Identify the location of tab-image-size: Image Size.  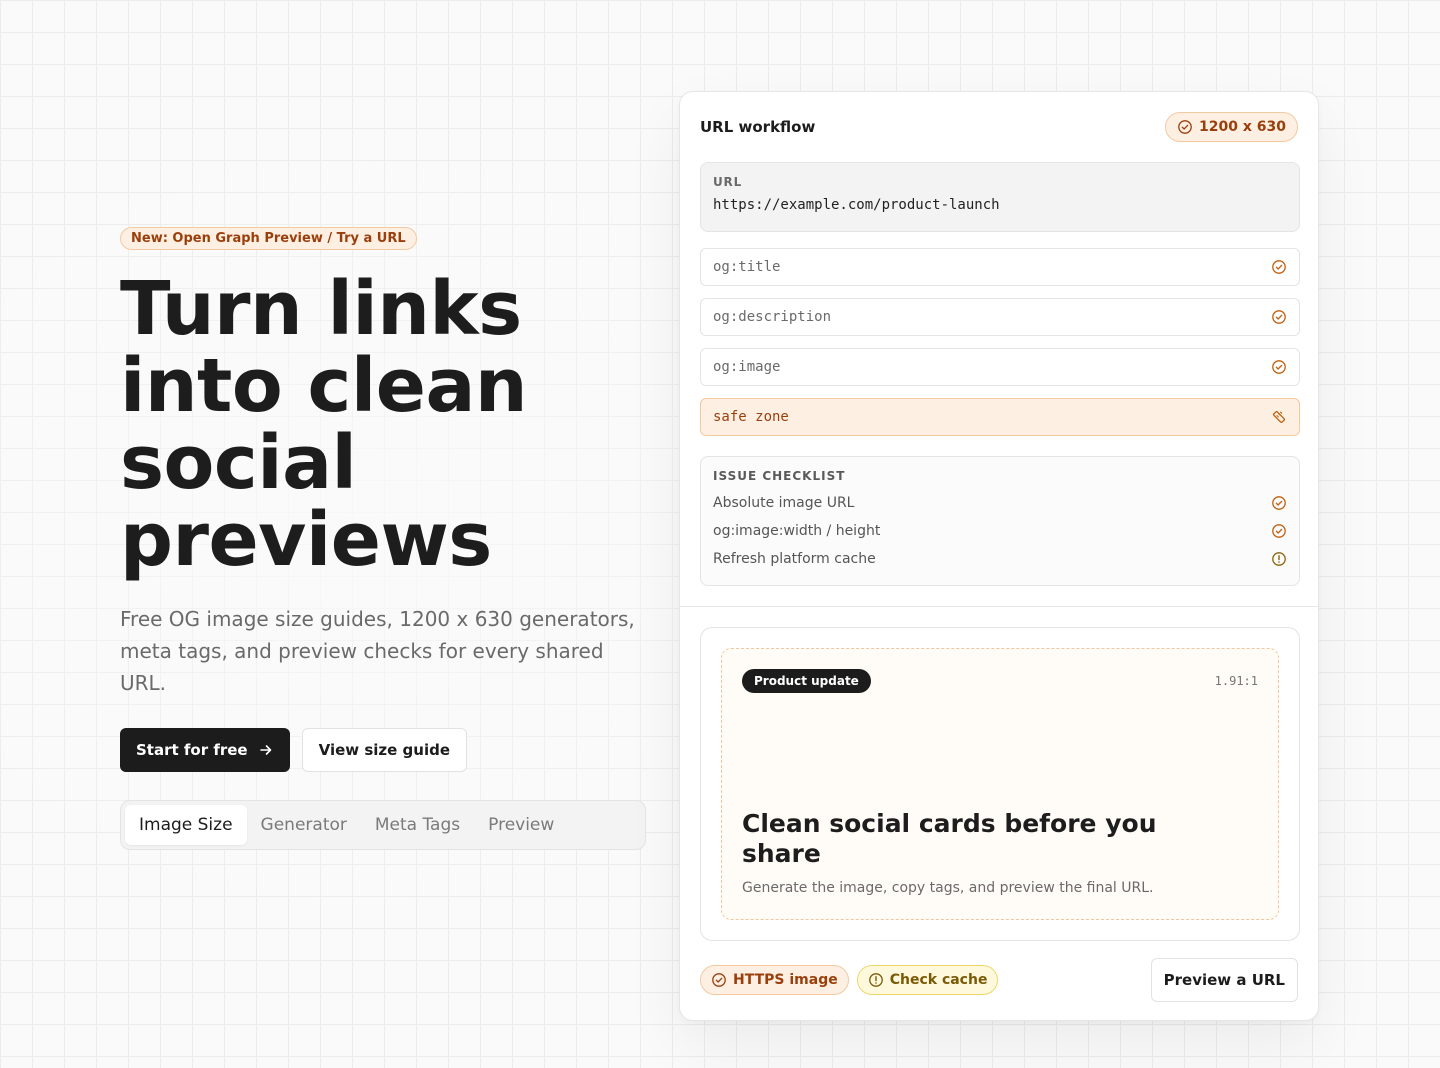
(186, 825).